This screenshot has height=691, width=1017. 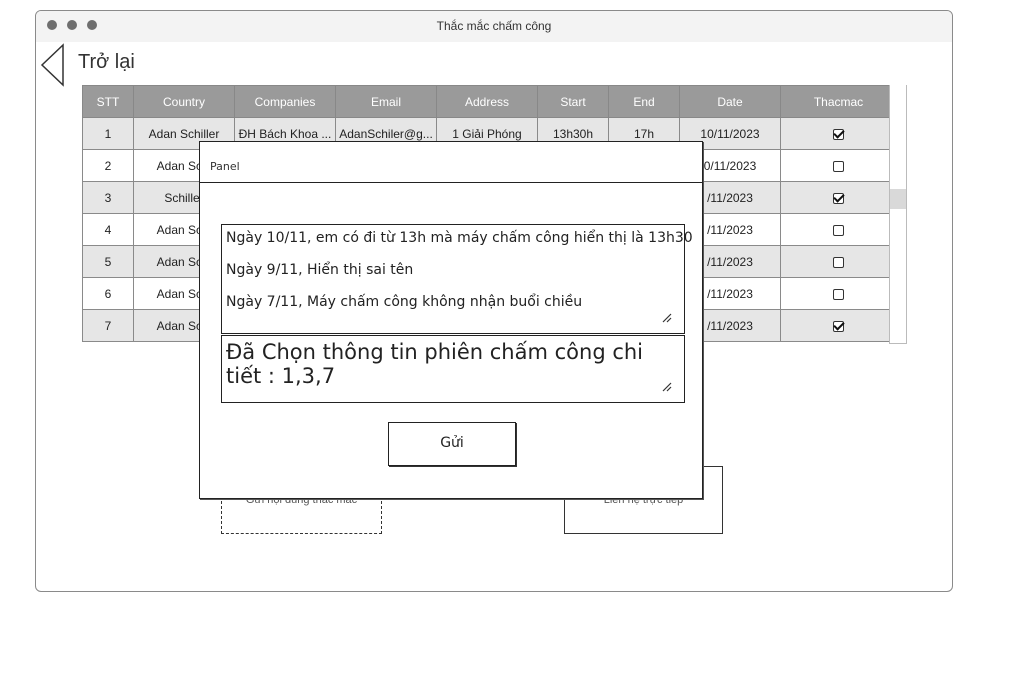 I want to click on cell-stt: 7, so click(x=108, y=325).